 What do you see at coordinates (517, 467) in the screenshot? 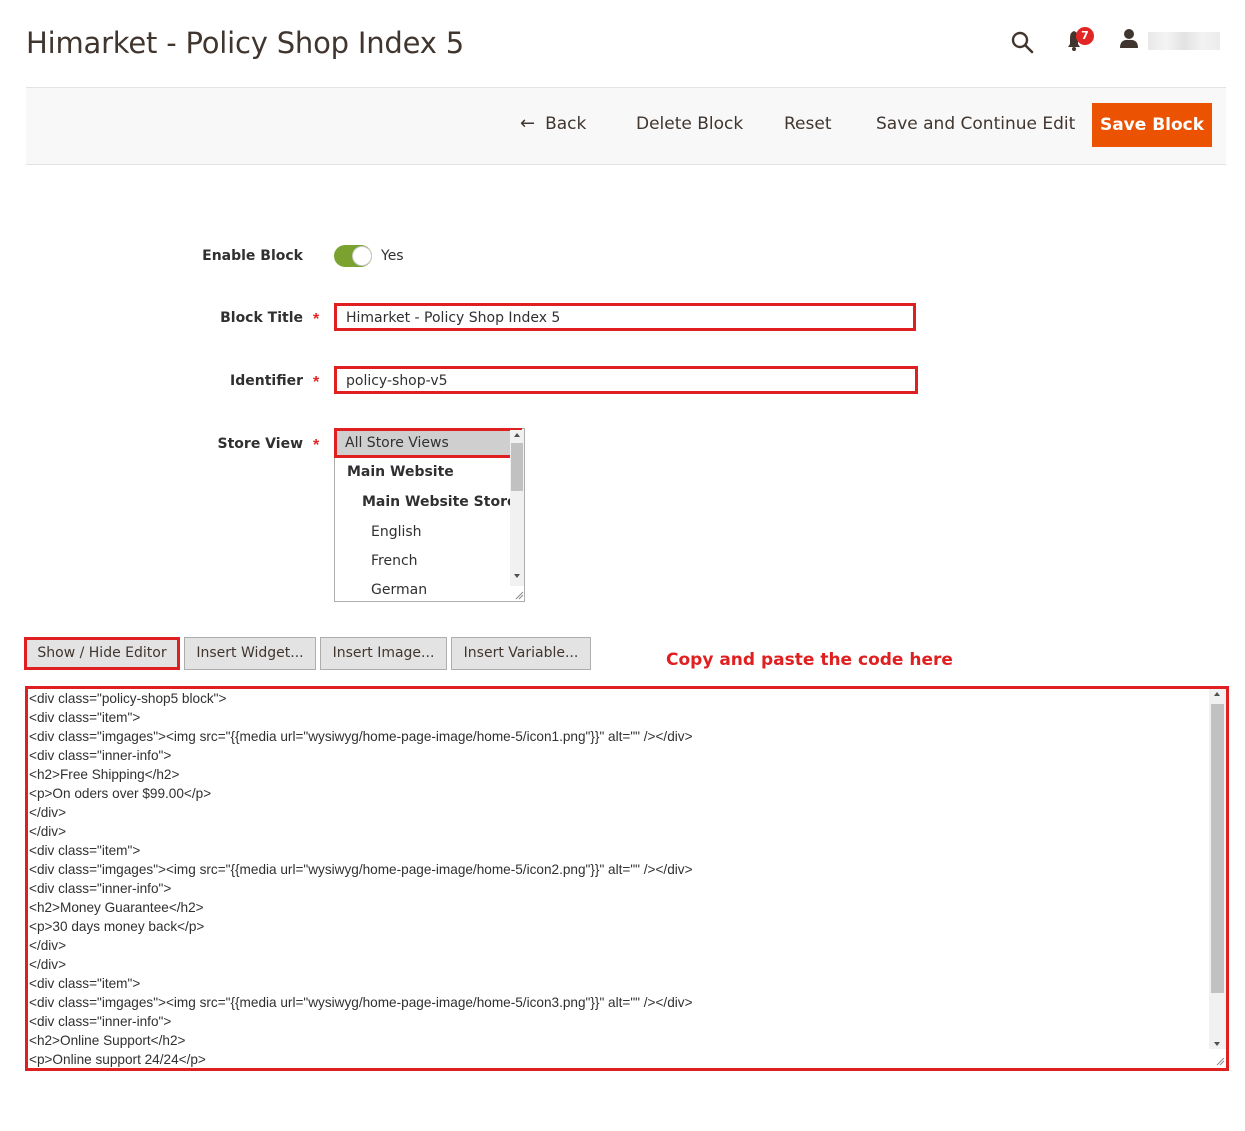
I see `store-view-scroll-thumb` at bounding box center [517, 467].